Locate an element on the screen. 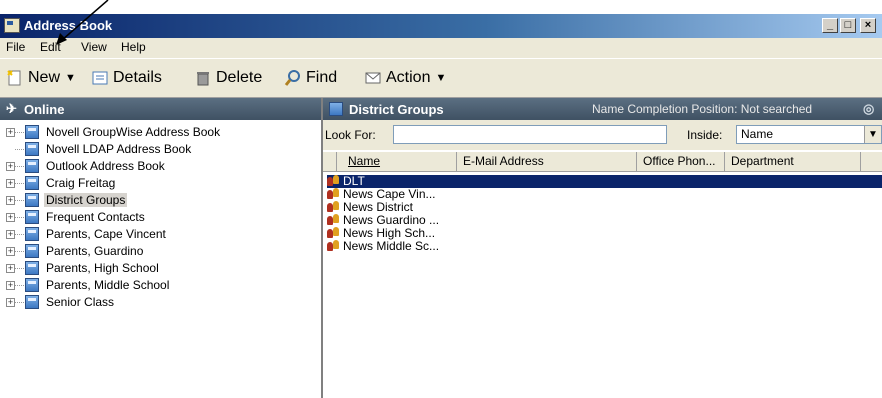 The image size is (882, 398). tree-item-label: Parents, High School is located at coordinates (102, 268).